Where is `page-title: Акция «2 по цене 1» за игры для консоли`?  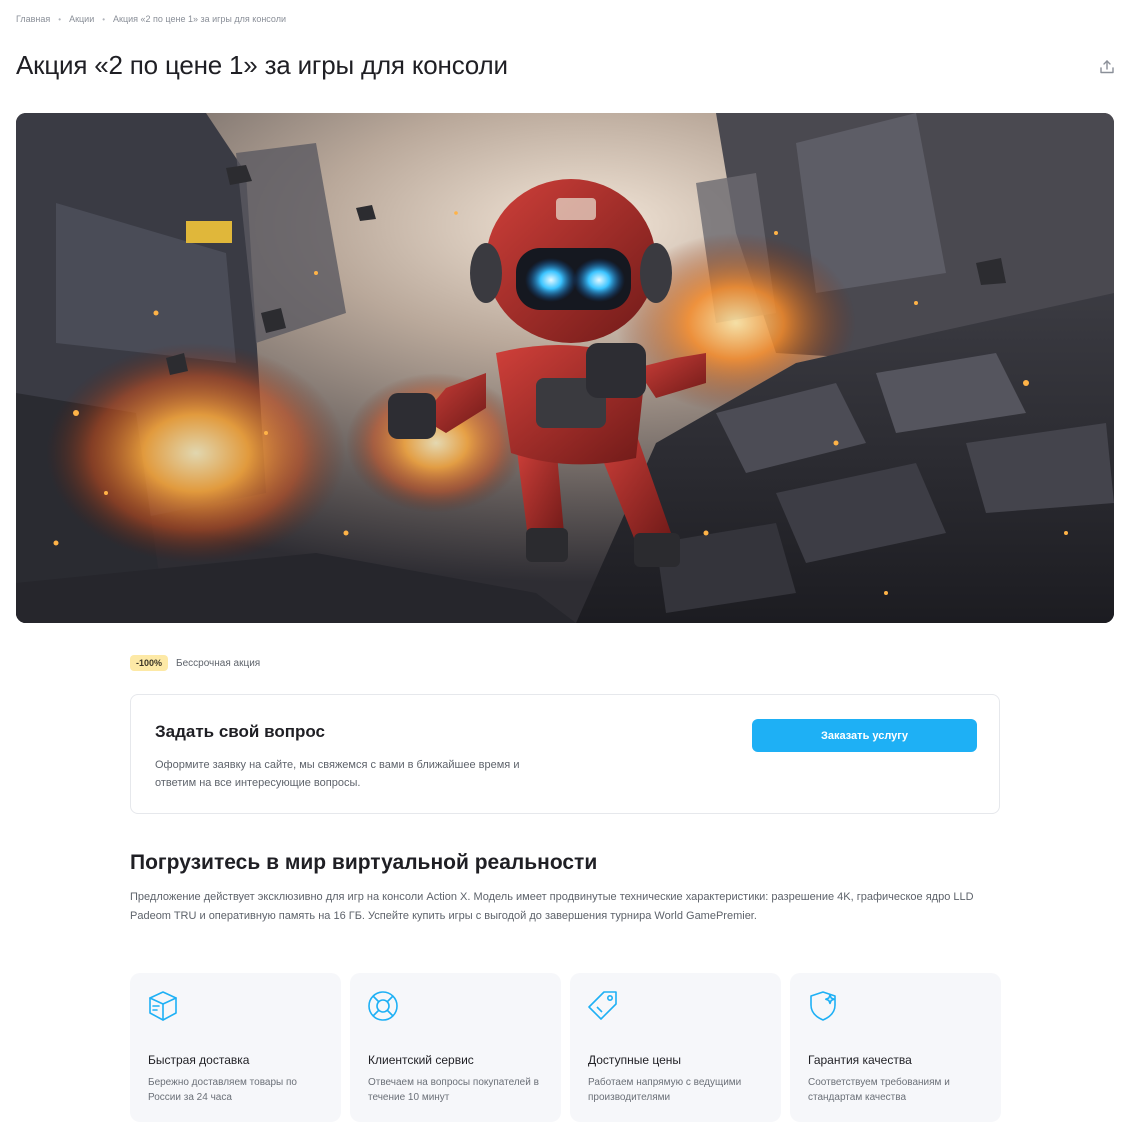
page-title: Акция «2 по цене 1» за игры для консоли is located at coordinates (262, 65).